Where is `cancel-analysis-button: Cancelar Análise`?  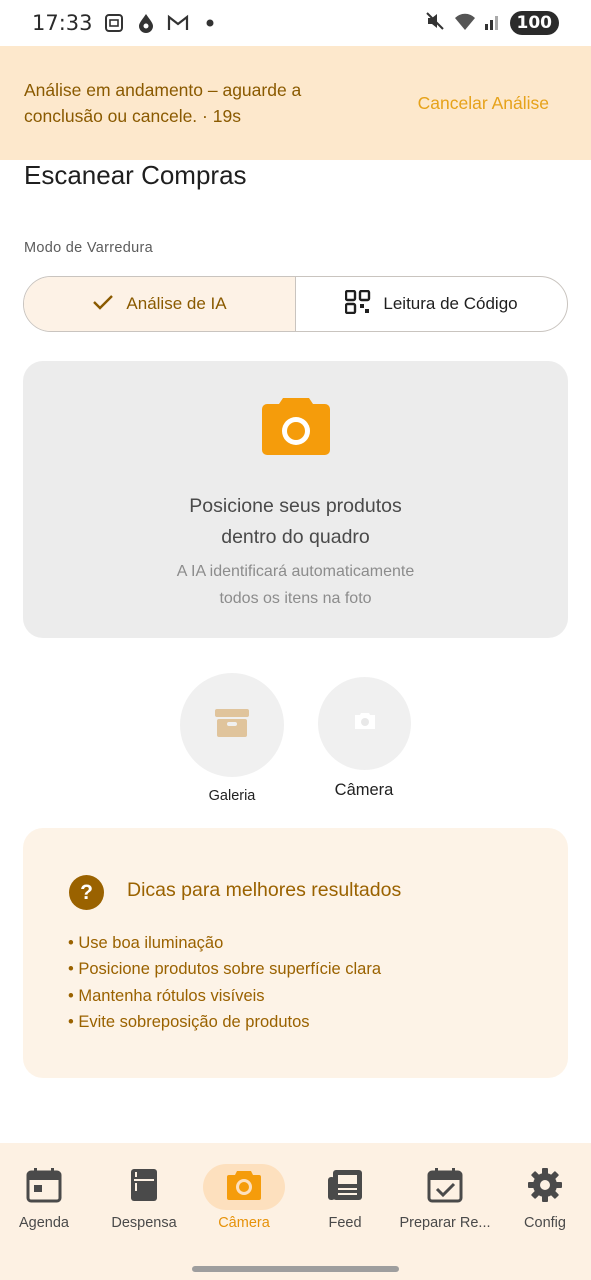
cancel-analysis-button: Cancelar Análise is located at coordinates (483, 103).